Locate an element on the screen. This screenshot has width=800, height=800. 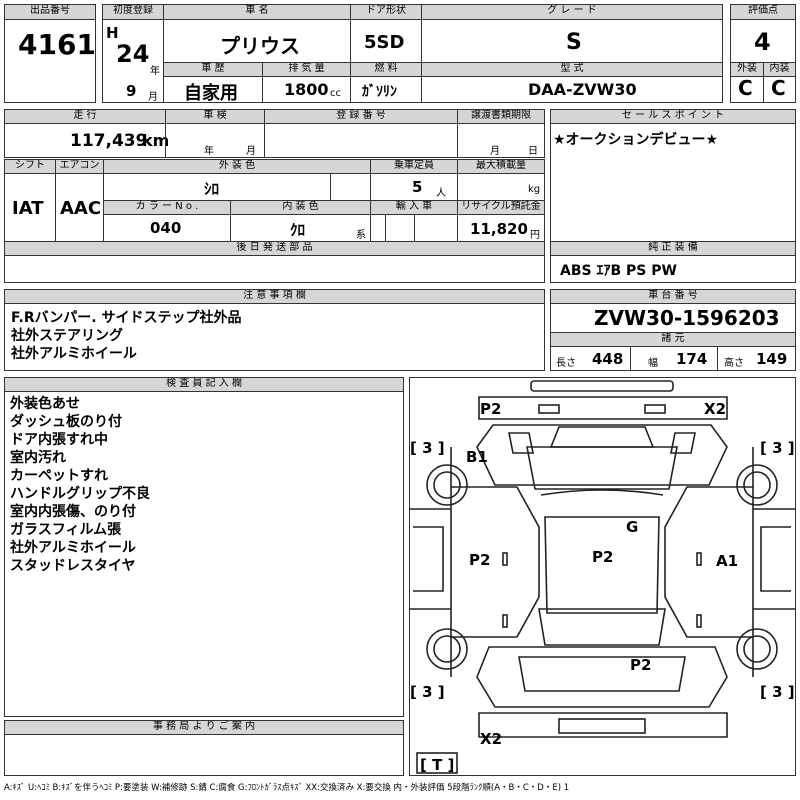
dims-wid-label: 幅 is located at coordinates (653, 363).